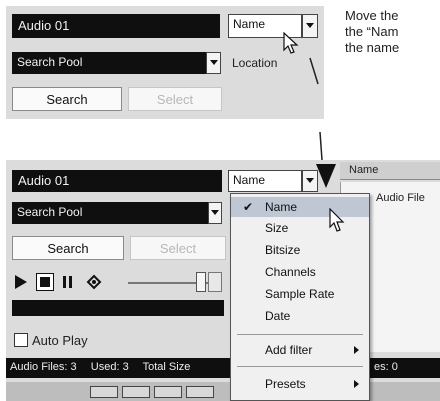 This screenshot has height=401, width=440. I want to click on top-column-select-arrow, so click(310, 26).